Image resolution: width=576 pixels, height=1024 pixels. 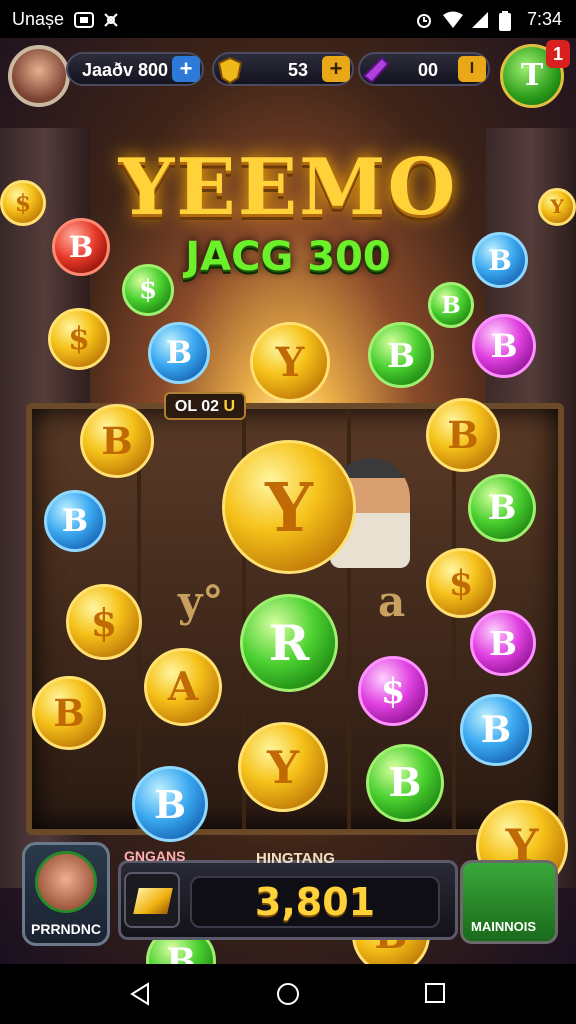 What do you see at coordinates (507, 20) in the screenshot?
I see `battery-icon` at bounding box center [507, 20].